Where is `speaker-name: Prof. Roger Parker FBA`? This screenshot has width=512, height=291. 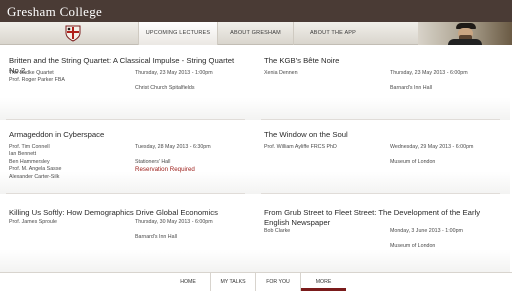 speaker-name: Prof. Roger Parker FBA is located at coordinates (37, 80).